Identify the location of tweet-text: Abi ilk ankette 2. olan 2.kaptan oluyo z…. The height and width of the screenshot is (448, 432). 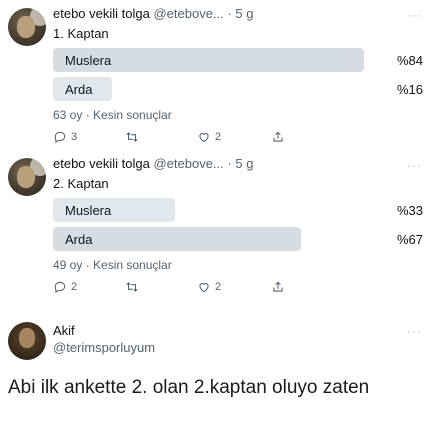
(189, 387).